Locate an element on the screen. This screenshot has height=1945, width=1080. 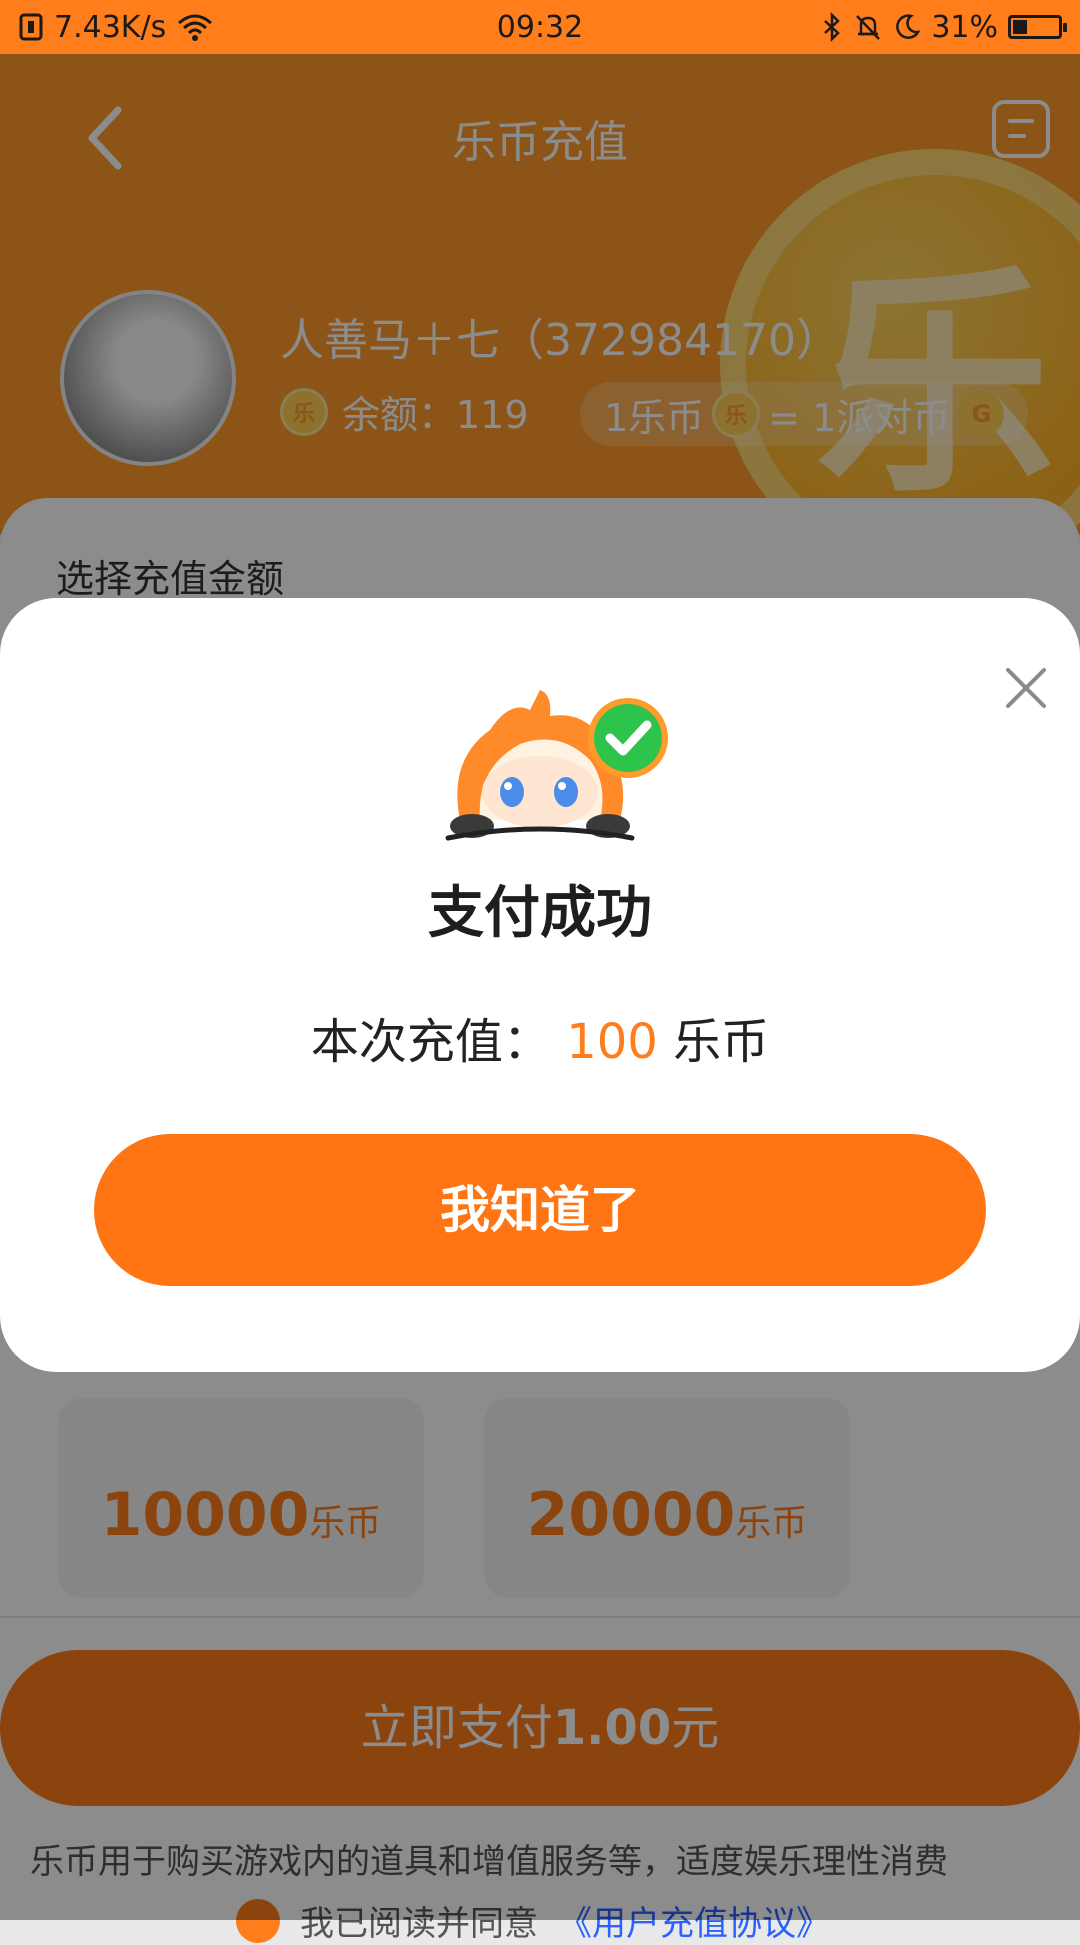
sim-icon is located at coordinates (31, 27).